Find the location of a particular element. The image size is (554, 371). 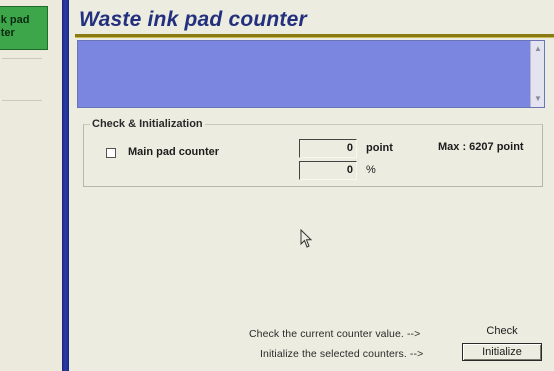

scroll-up-icon: ▲ is located at coordinates (538, 49).